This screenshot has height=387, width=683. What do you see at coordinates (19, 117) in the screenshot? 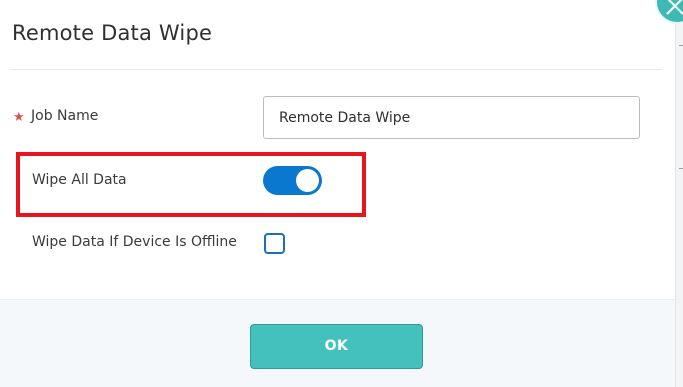
I see `required-indicator: ★` at bounding box center [19, 117].